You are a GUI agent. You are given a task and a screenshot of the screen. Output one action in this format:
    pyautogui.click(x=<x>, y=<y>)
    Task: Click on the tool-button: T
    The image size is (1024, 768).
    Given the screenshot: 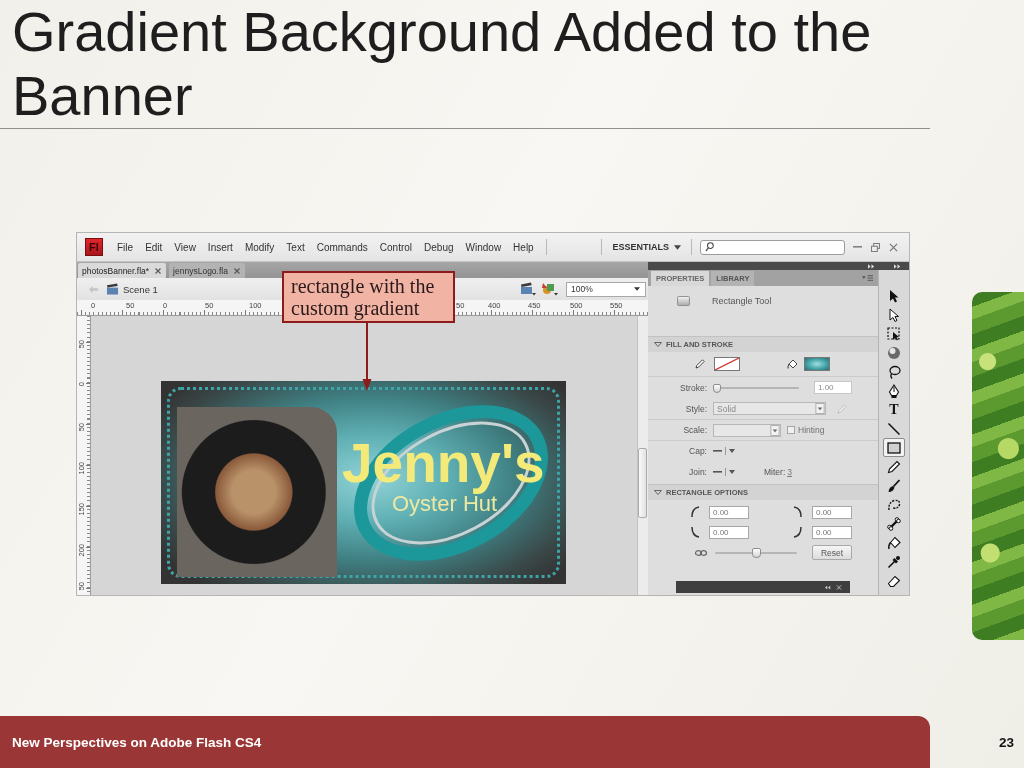 What is the action you would take?
    pyautogui.click(x=894, y=409)
    